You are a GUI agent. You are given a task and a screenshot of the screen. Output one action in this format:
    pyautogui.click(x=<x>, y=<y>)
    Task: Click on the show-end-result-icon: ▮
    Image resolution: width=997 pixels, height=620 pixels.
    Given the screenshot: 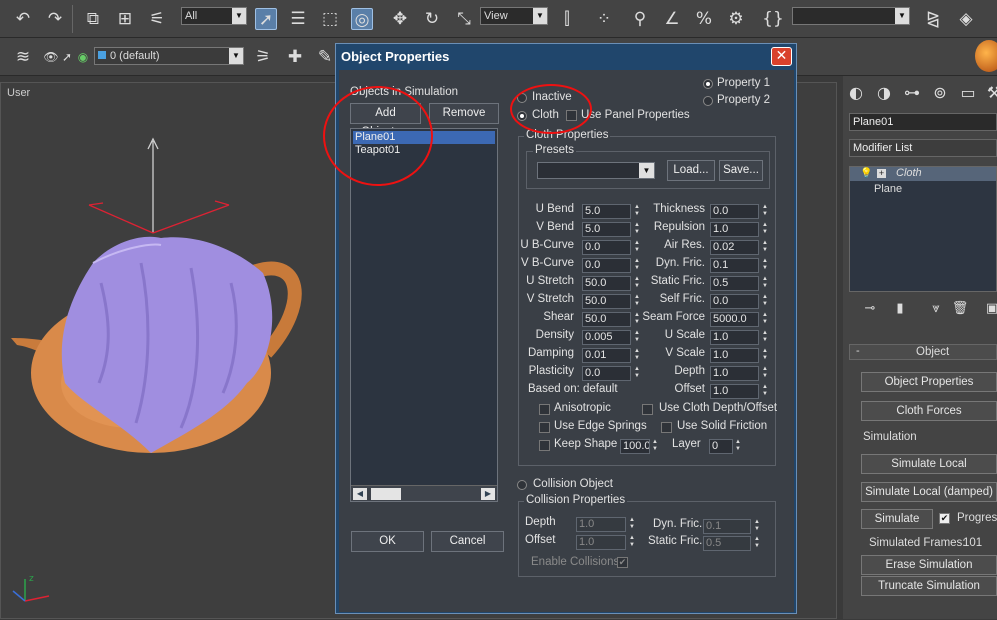 What is the action you would take?
    pyautogui.click(x=900, y=309)
    